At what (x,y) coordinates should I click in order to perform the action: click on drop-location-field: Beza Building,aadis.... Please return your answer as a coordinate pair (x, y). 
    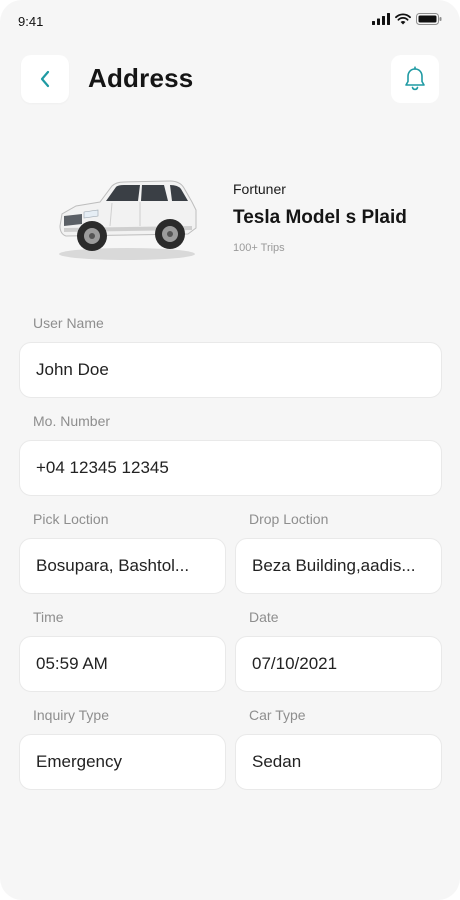
    Looking at the image, I should click on (338, 566).